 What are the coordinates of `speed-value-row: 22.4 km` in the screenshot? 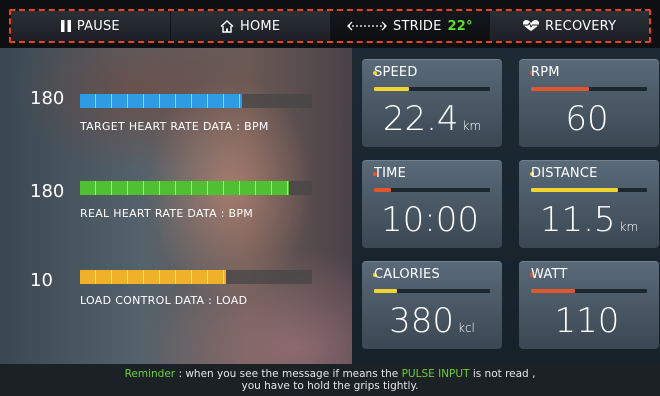 It's located at (432, 119).